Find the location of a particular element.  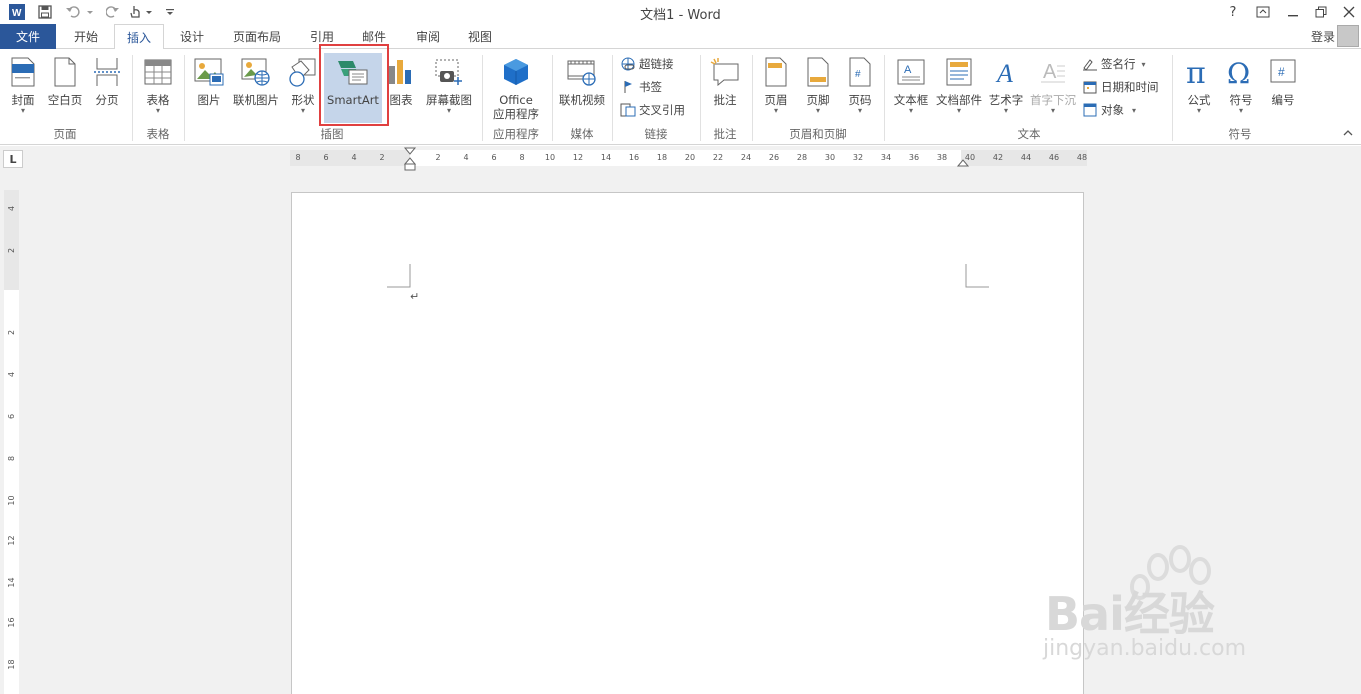

undo-icon is located at coordinates (79, 12).